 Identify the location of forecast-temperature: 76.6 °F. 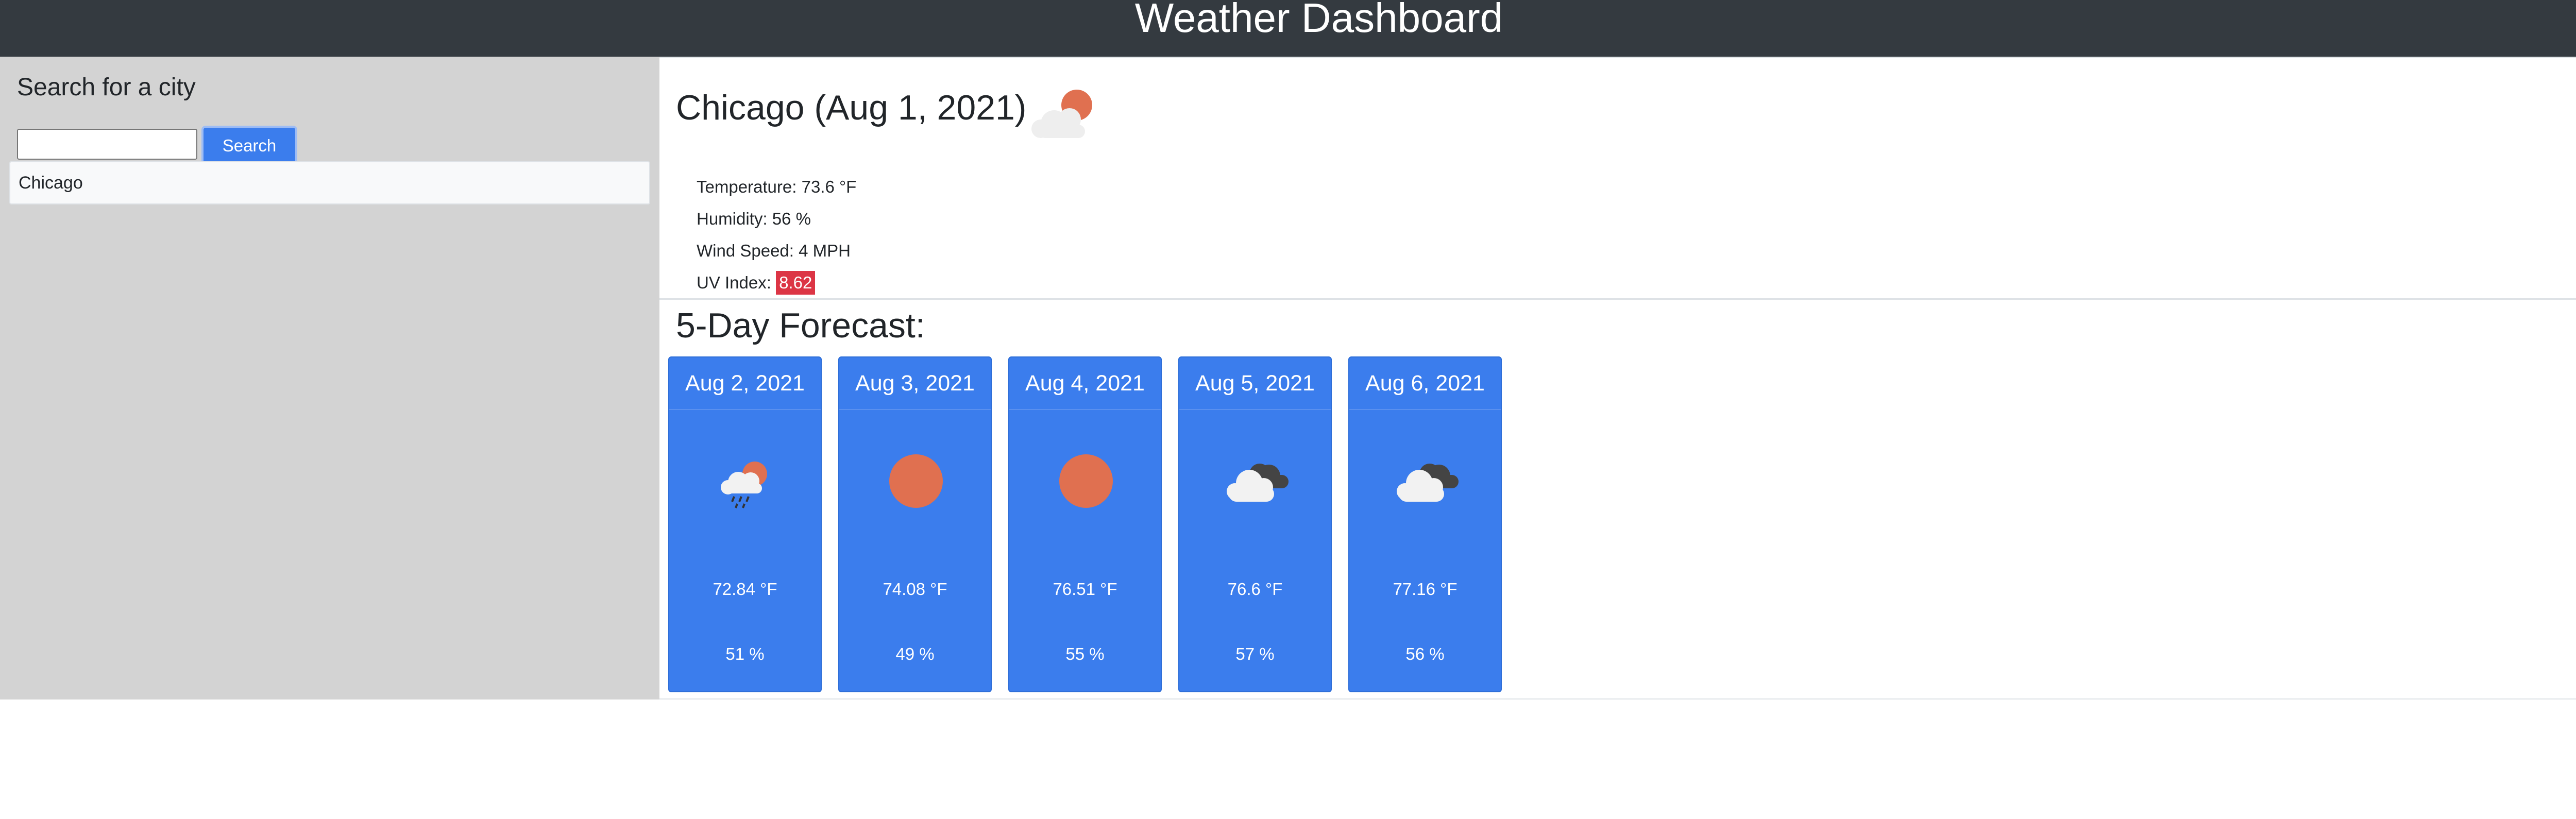
(1255, 589).